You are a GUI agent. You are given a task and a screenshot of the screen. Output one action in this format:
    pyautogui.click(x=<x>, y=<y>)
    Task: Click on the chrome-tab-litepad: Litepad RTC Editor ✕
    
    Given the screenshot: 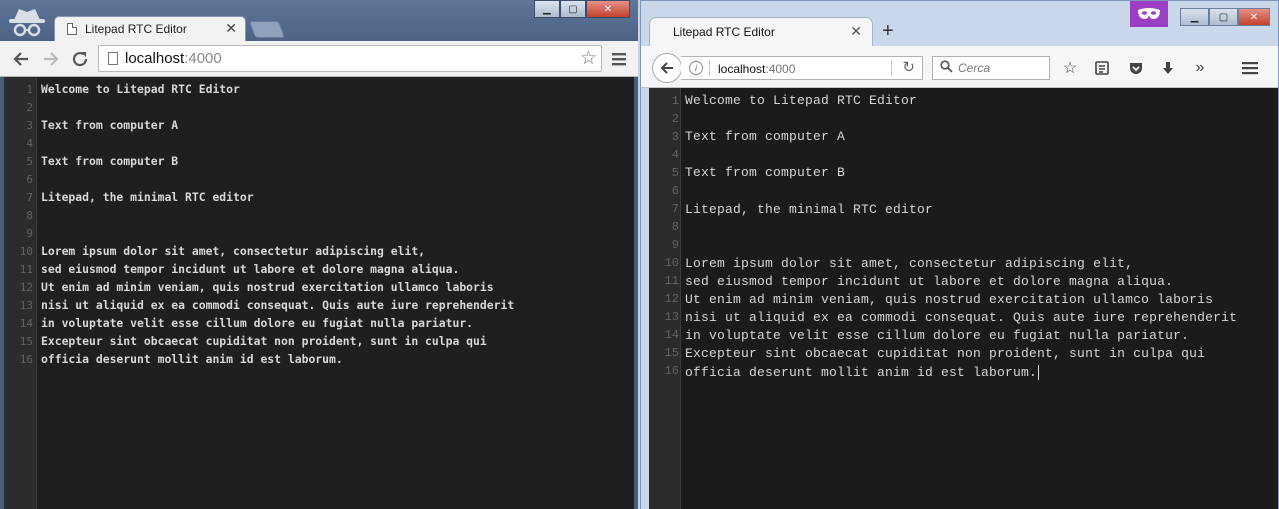 What is the action you would take?
    pyautogui.click(x=150, y=28)
    